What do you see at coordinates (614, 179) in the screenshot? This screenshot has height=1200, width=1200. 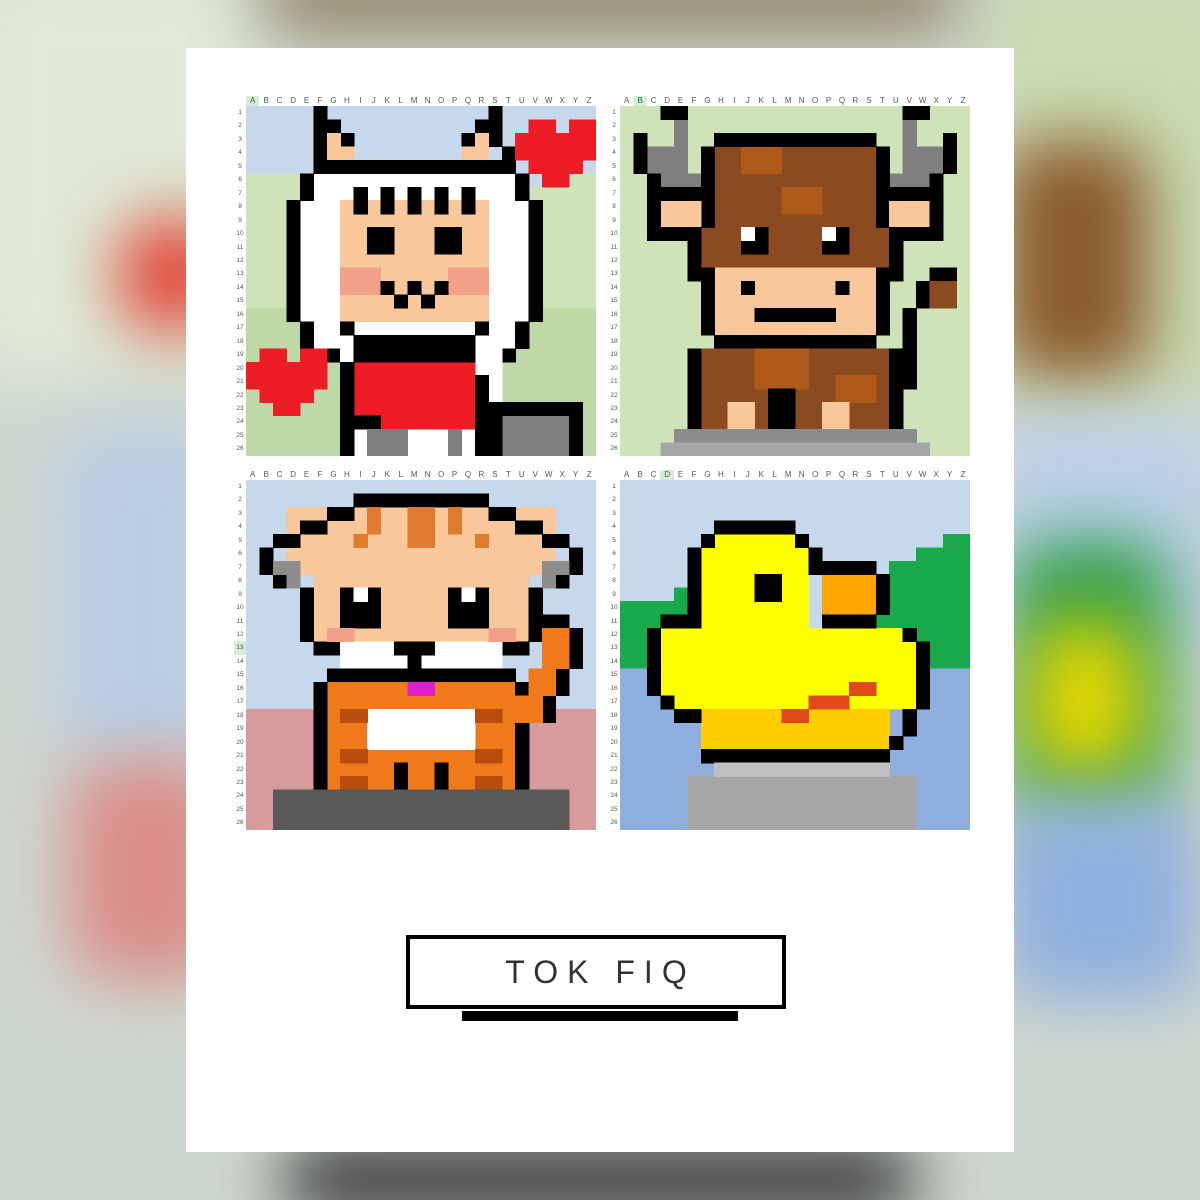 I see `row-label: 6` at bounding box center [614, 179].